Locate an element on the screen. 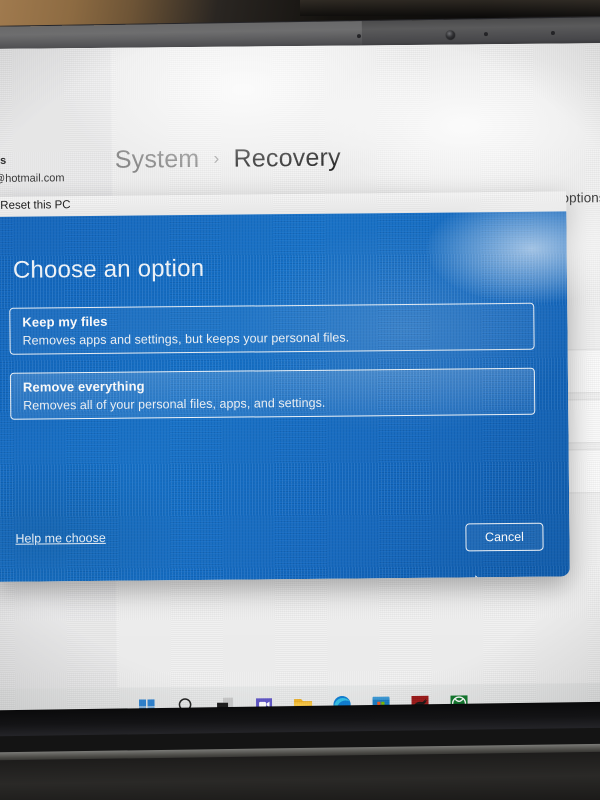 The image size is (600, 800). help-me-choose-link: Help me choose is located at coordinates (60, 538).